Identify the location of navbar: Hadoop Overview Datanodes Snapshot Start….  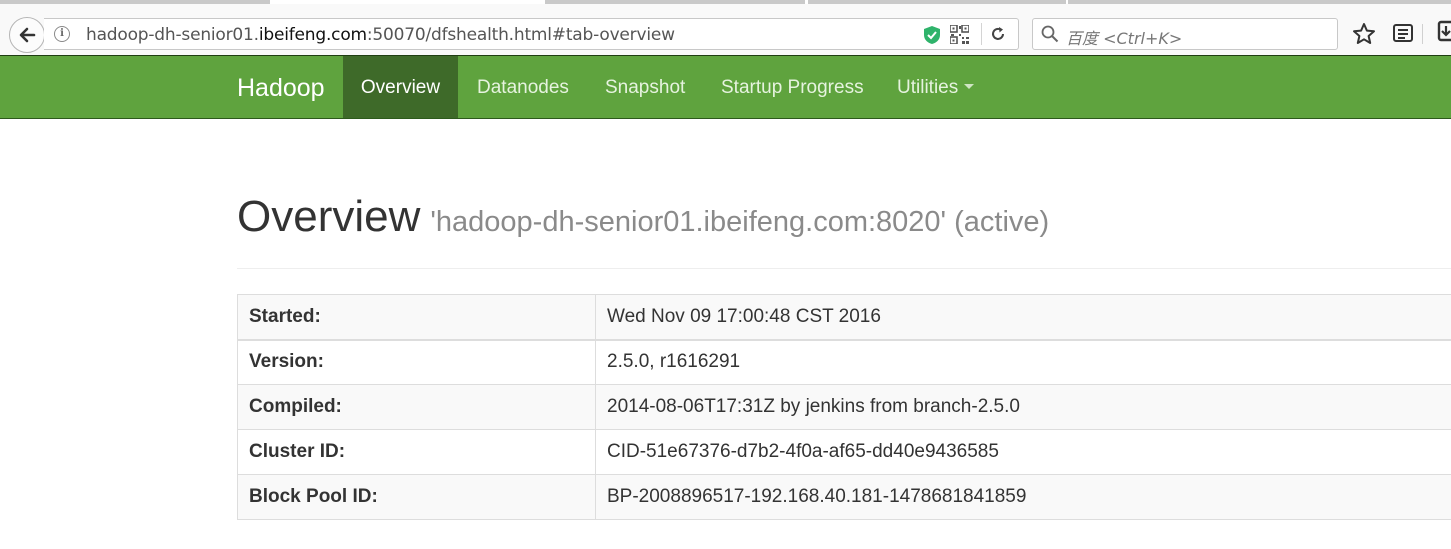
(725, 87).